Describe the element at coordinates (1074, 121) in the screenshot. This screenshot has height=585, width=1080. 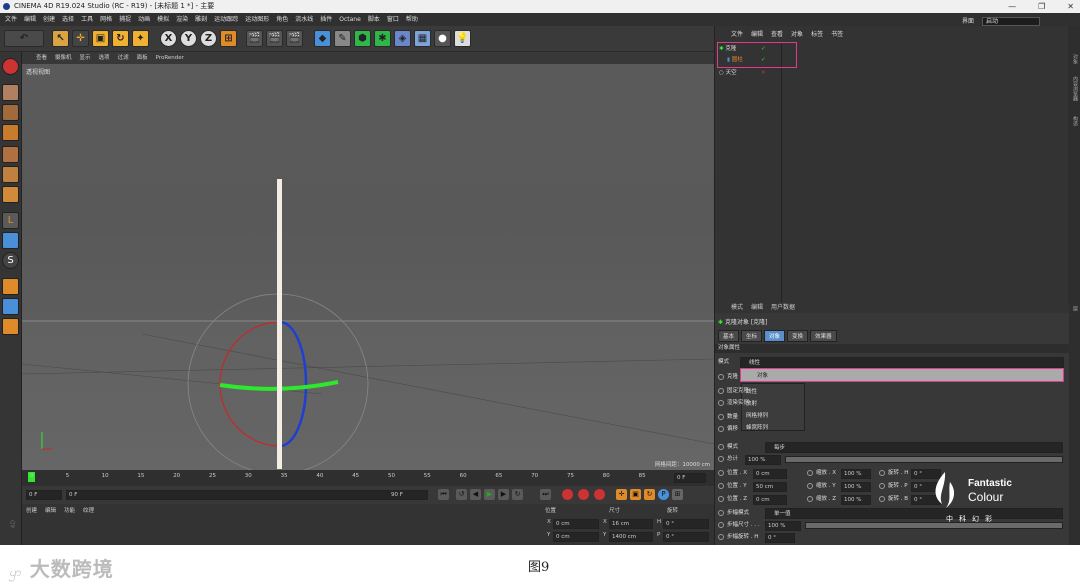
I see `side-tab-structure: 构造` at that location.